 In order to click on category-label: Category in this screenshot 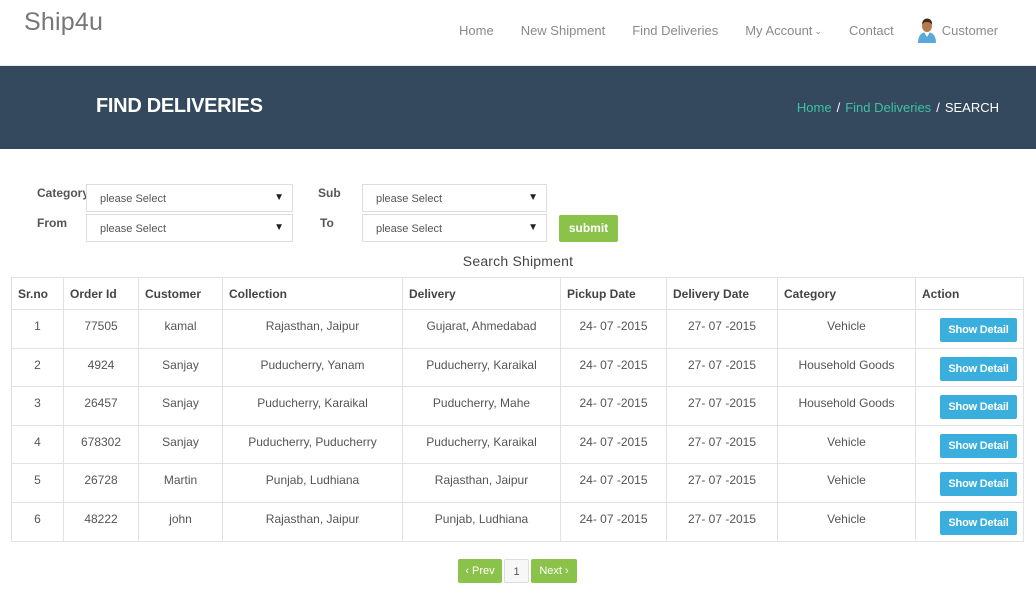, I will do `click(63, 193)`.